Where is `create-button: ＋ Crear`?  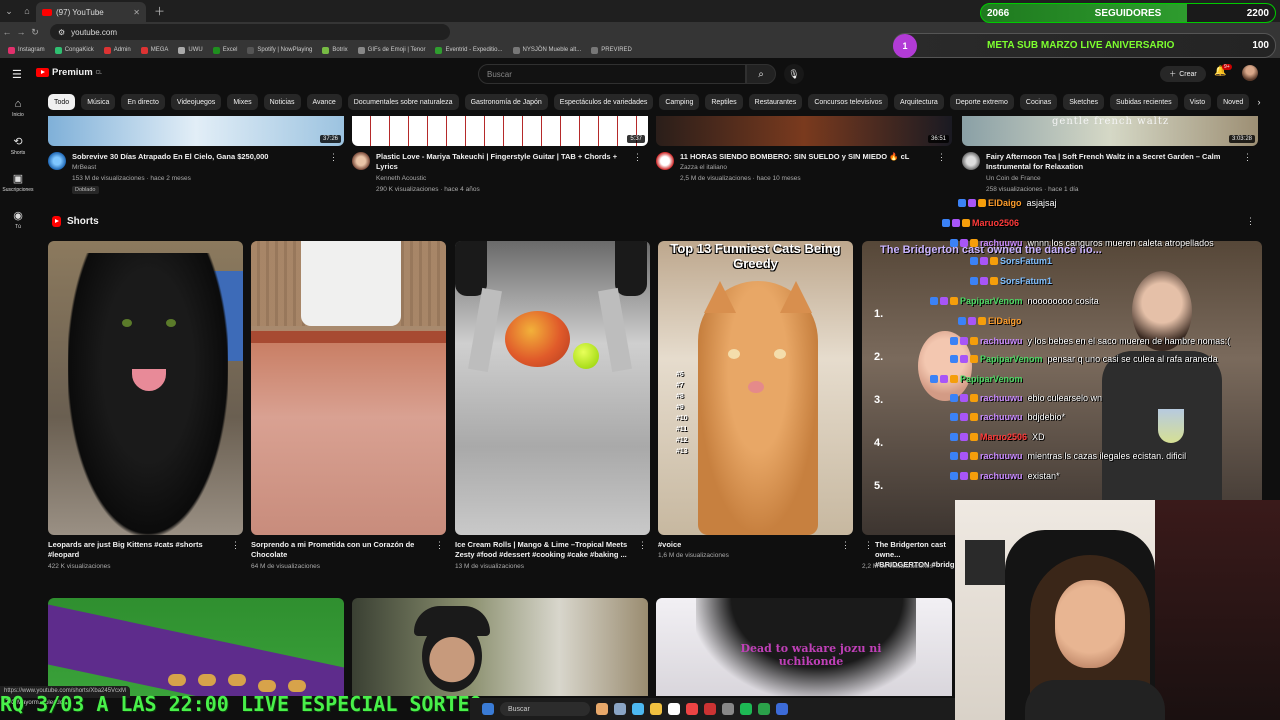 create-button: ＋ Crear is located at coordinates (1183, 74).